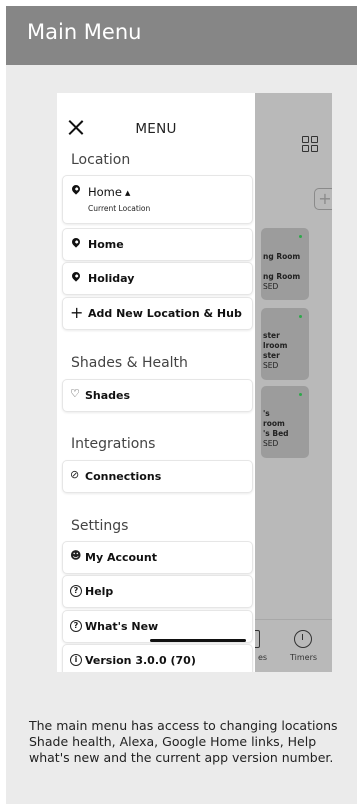 The width and height of the screenshot is (363, 810). Describe the element at coordinates (113, 444) in the screenshot. I see `section-title-integrations: Integrations` at that location.